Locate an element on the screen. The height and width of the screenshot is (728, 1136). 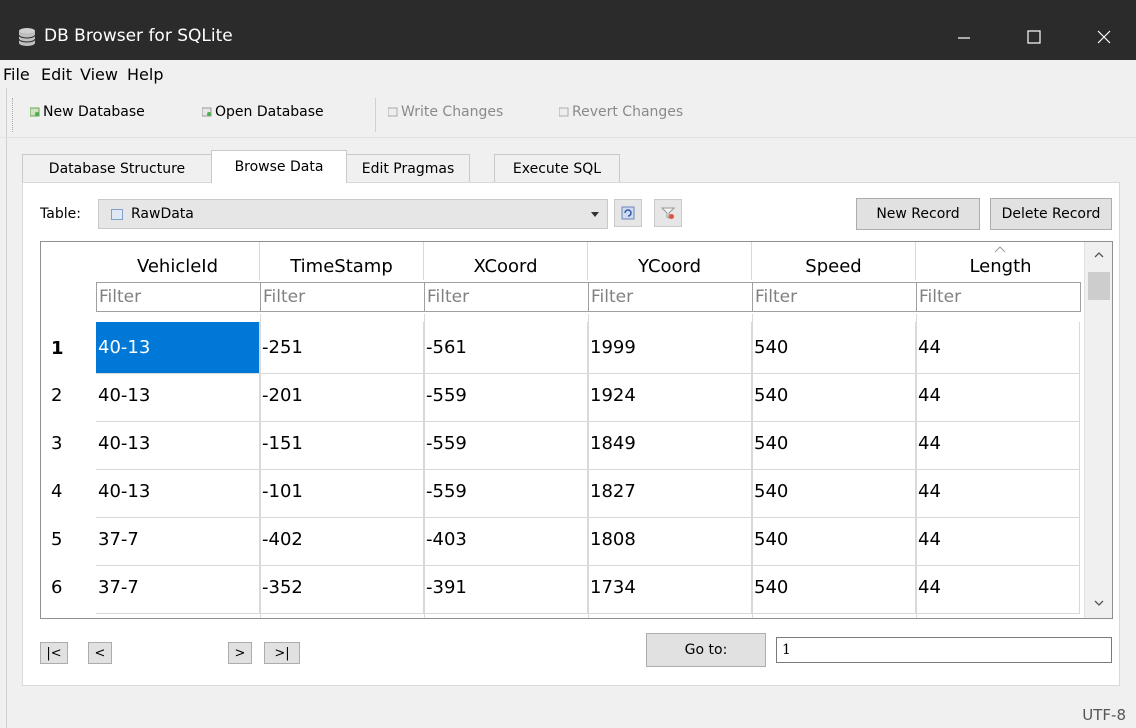
clear-filters-button is located at coordinates (668, 213).